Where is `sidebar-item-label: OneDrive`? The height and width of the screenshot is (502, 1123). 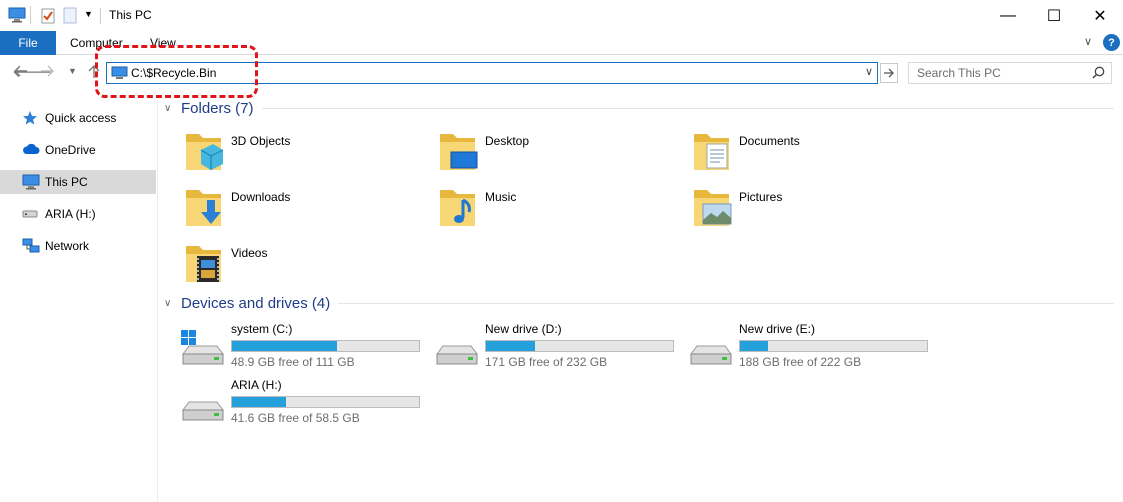
sidebar-item-label: OneDrive is located at coordinates (70, 150).